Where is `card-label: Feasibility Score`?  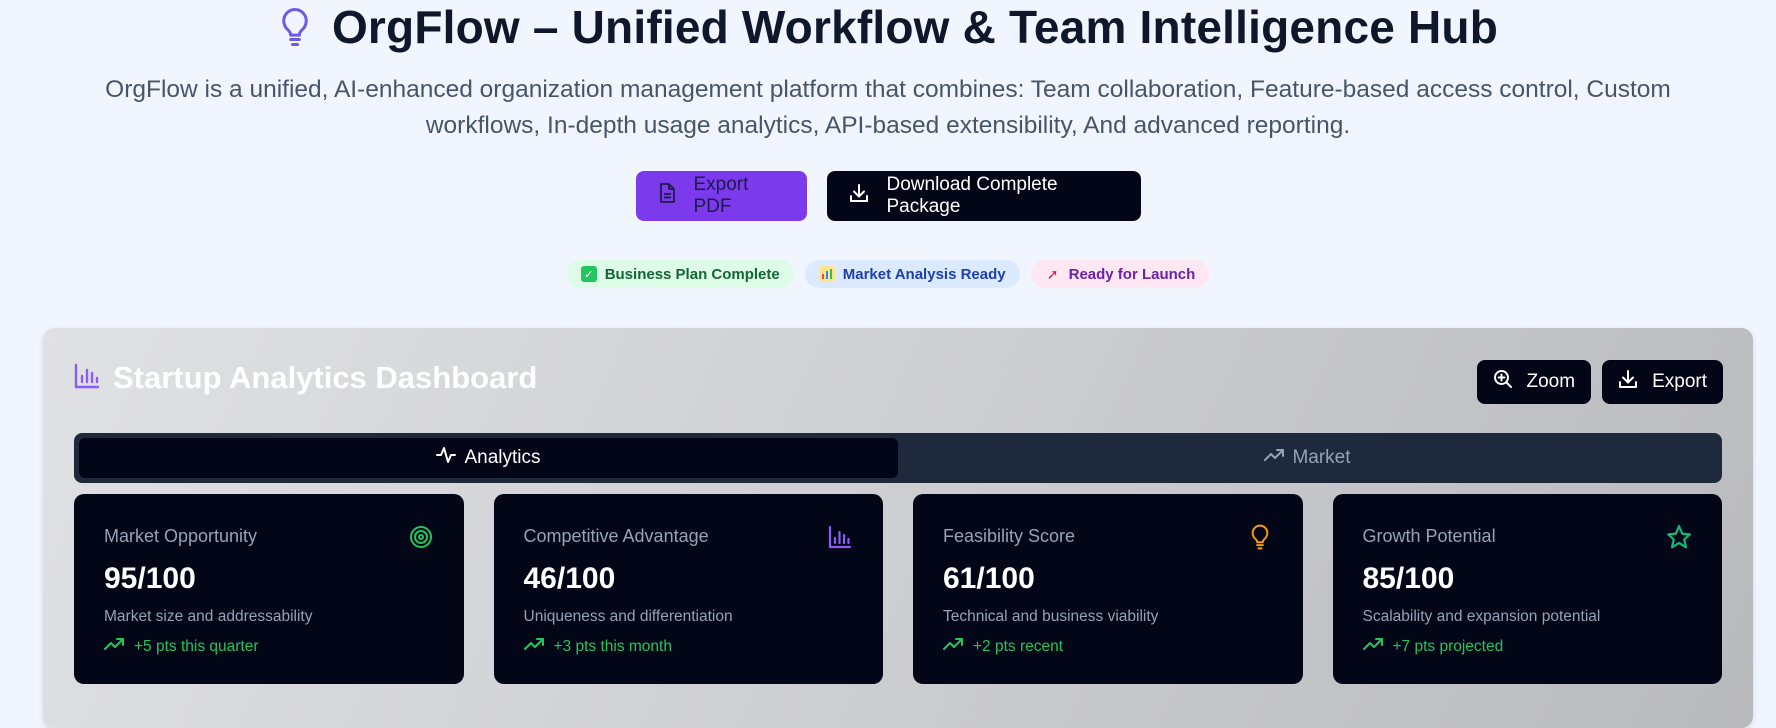 card-label: Feasibility Score is located at coordinates (1009, 536).